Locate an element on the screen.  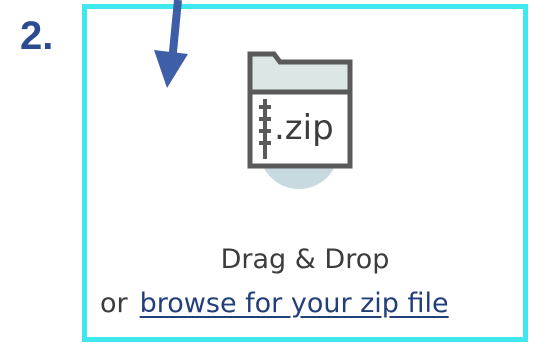
drag-drop-label: Drag & Drop is located at coordinates (305, 259).